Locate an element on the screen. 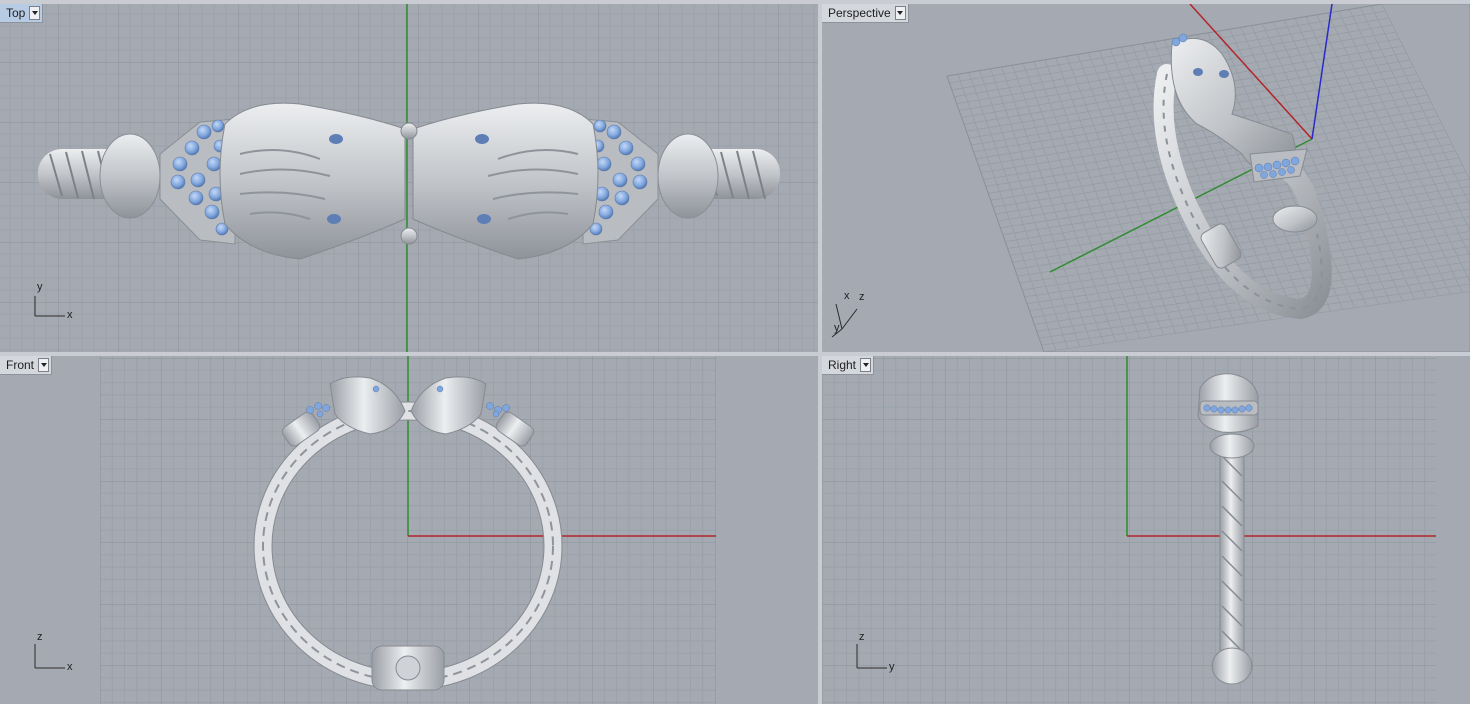 This screenshot has height=704, width=1470. viewport-tab-top: Top is located at coordinates (22, 13).